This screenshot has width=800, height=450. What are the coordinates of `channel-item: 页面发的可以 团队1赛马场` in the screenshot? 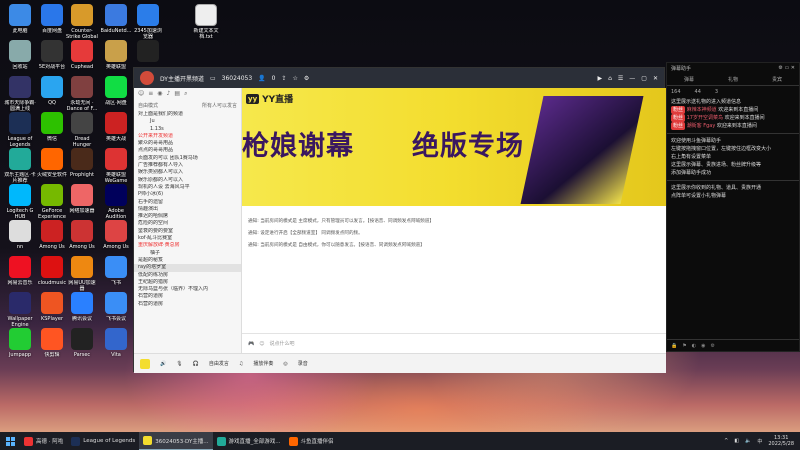 It's located at (187, 158).